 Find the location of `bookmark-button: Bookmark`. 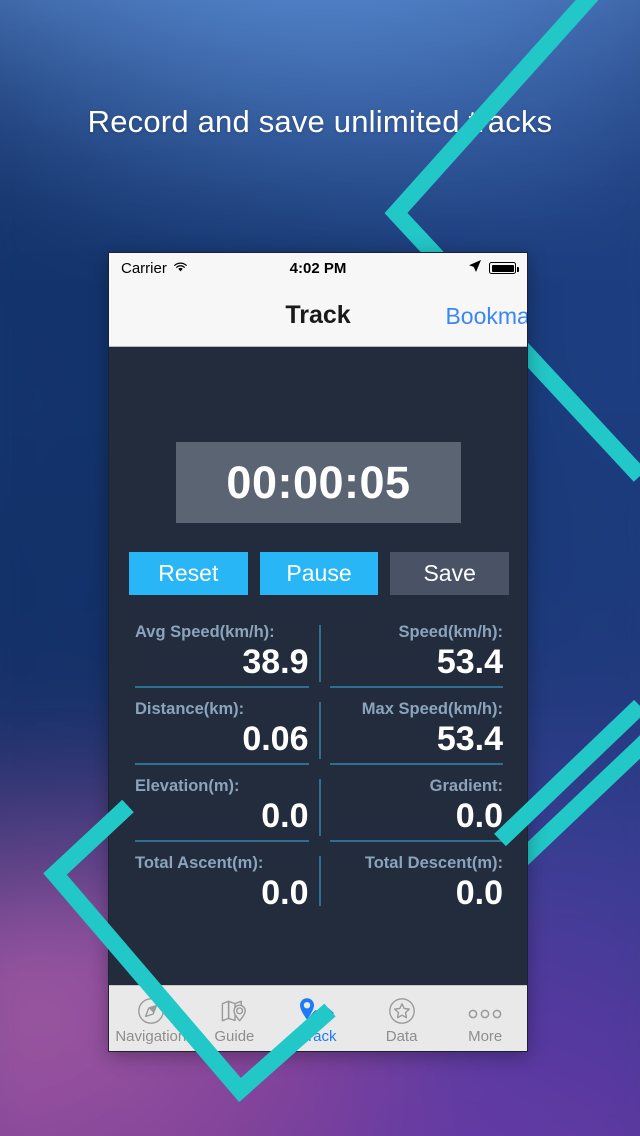

bookmark-button: Bookmark is located at coordinates (486, 316).